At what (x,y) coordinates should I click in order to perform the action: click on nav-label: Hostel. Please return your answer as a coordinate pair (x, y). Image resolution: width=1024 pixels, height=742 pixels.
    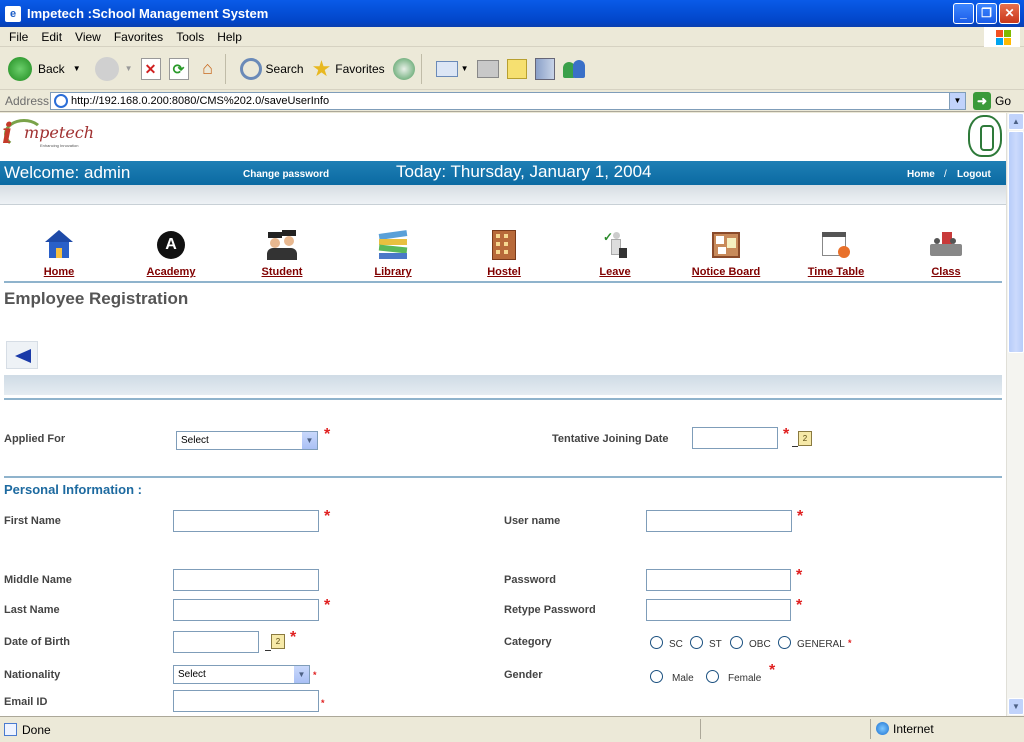
    Looking at the image, I should click on (504, 272).